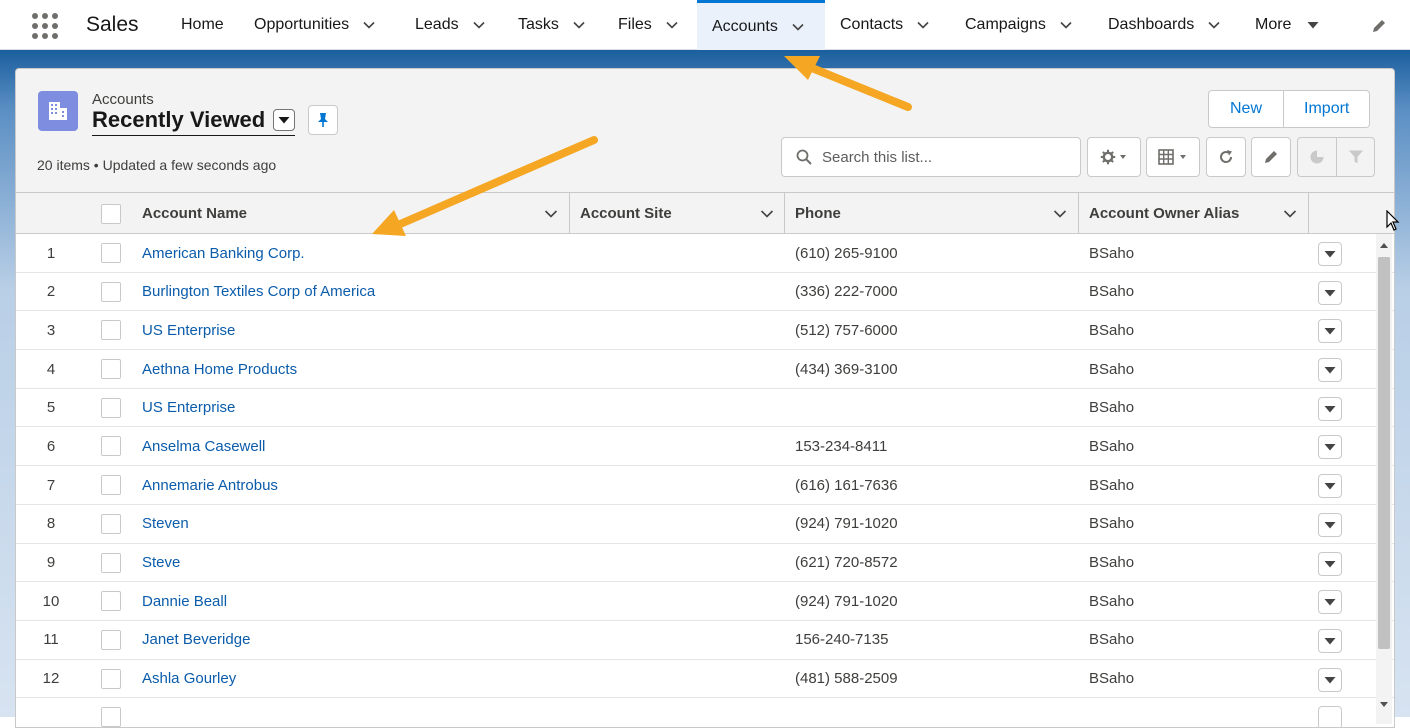 The width and height of the screenshot is (1410, 728). I want to click on column-header-phone: Phone, so click(936, 213).